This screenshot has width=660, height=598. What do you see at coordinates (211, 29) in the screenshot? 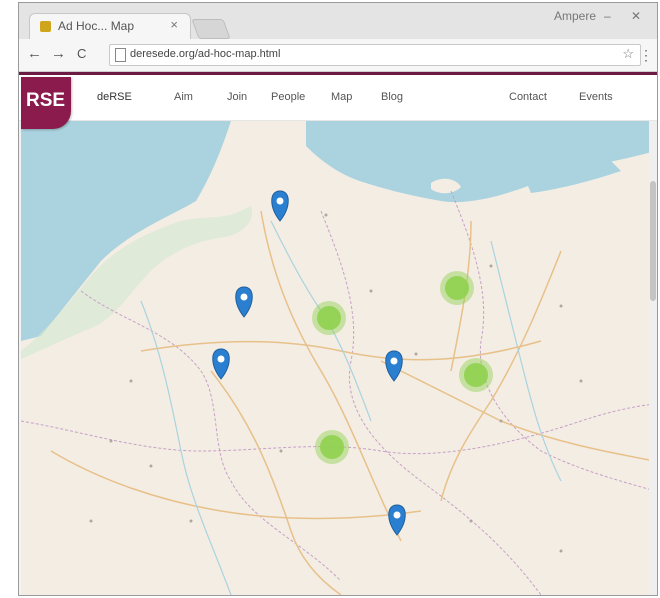
I see `new-tab-button` at bounding box center [211, 29].